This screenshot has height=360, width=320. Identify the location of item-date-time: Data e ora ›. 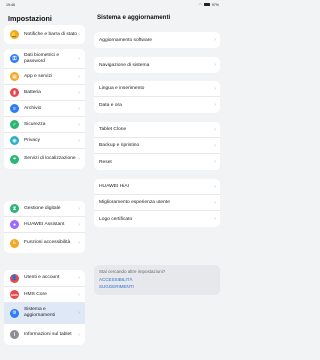
(157, 105).